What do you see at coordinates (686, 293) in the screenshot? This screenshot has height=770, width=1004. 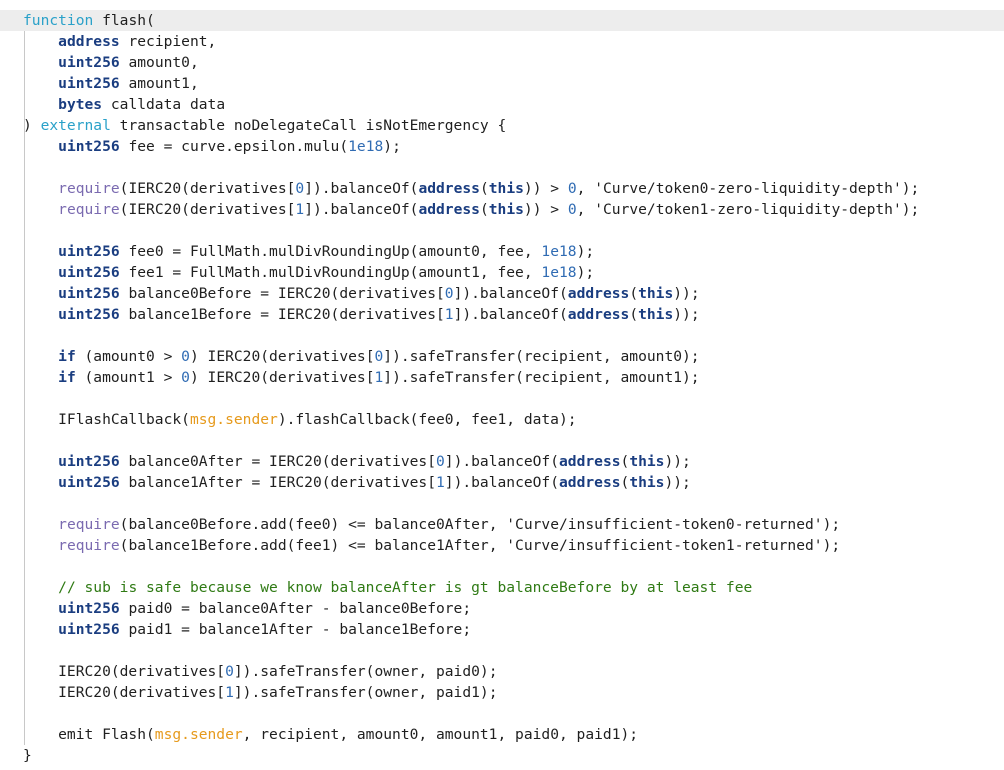 I see `code-token: ));` at bounding box center [686, 293].